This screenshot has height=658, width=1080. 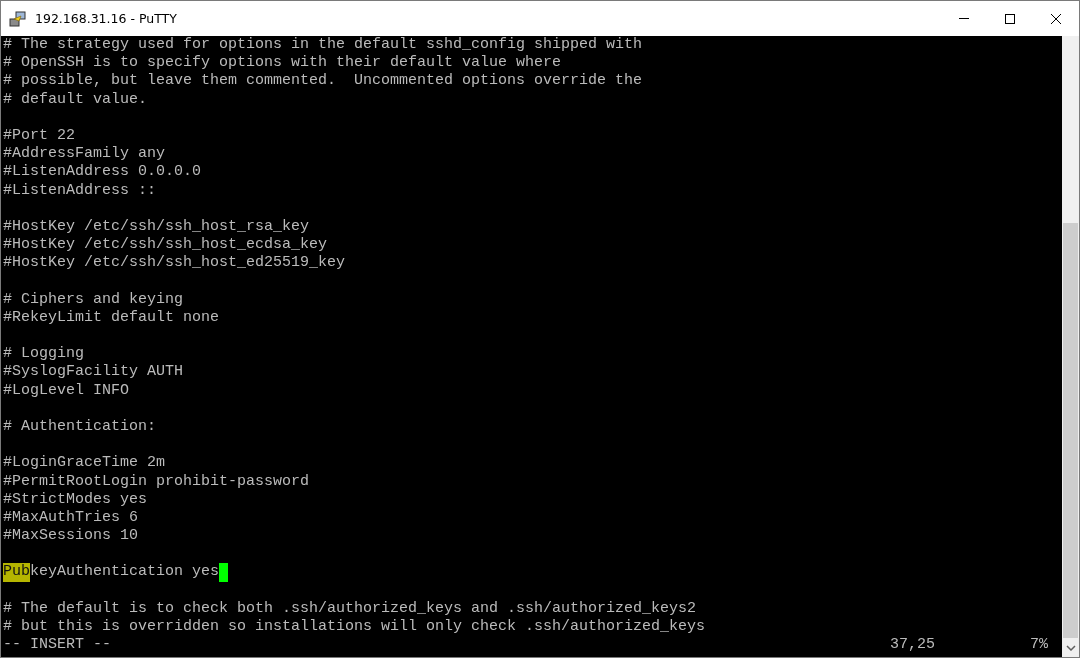 What do you see at coordinates (283, 63) in the screenshot?
I see `terminal-line: # OpenSSH is to specify options with their default value where` at bounding box center [283, 63].